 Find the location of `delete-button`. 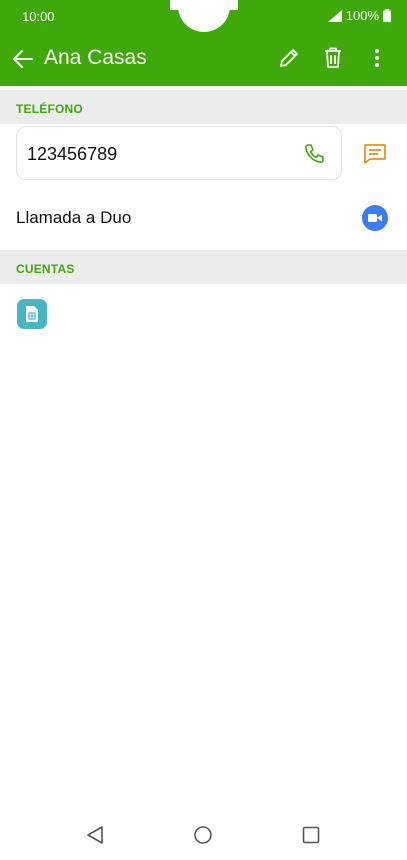

delete-button is located at coordinates (333, 58).